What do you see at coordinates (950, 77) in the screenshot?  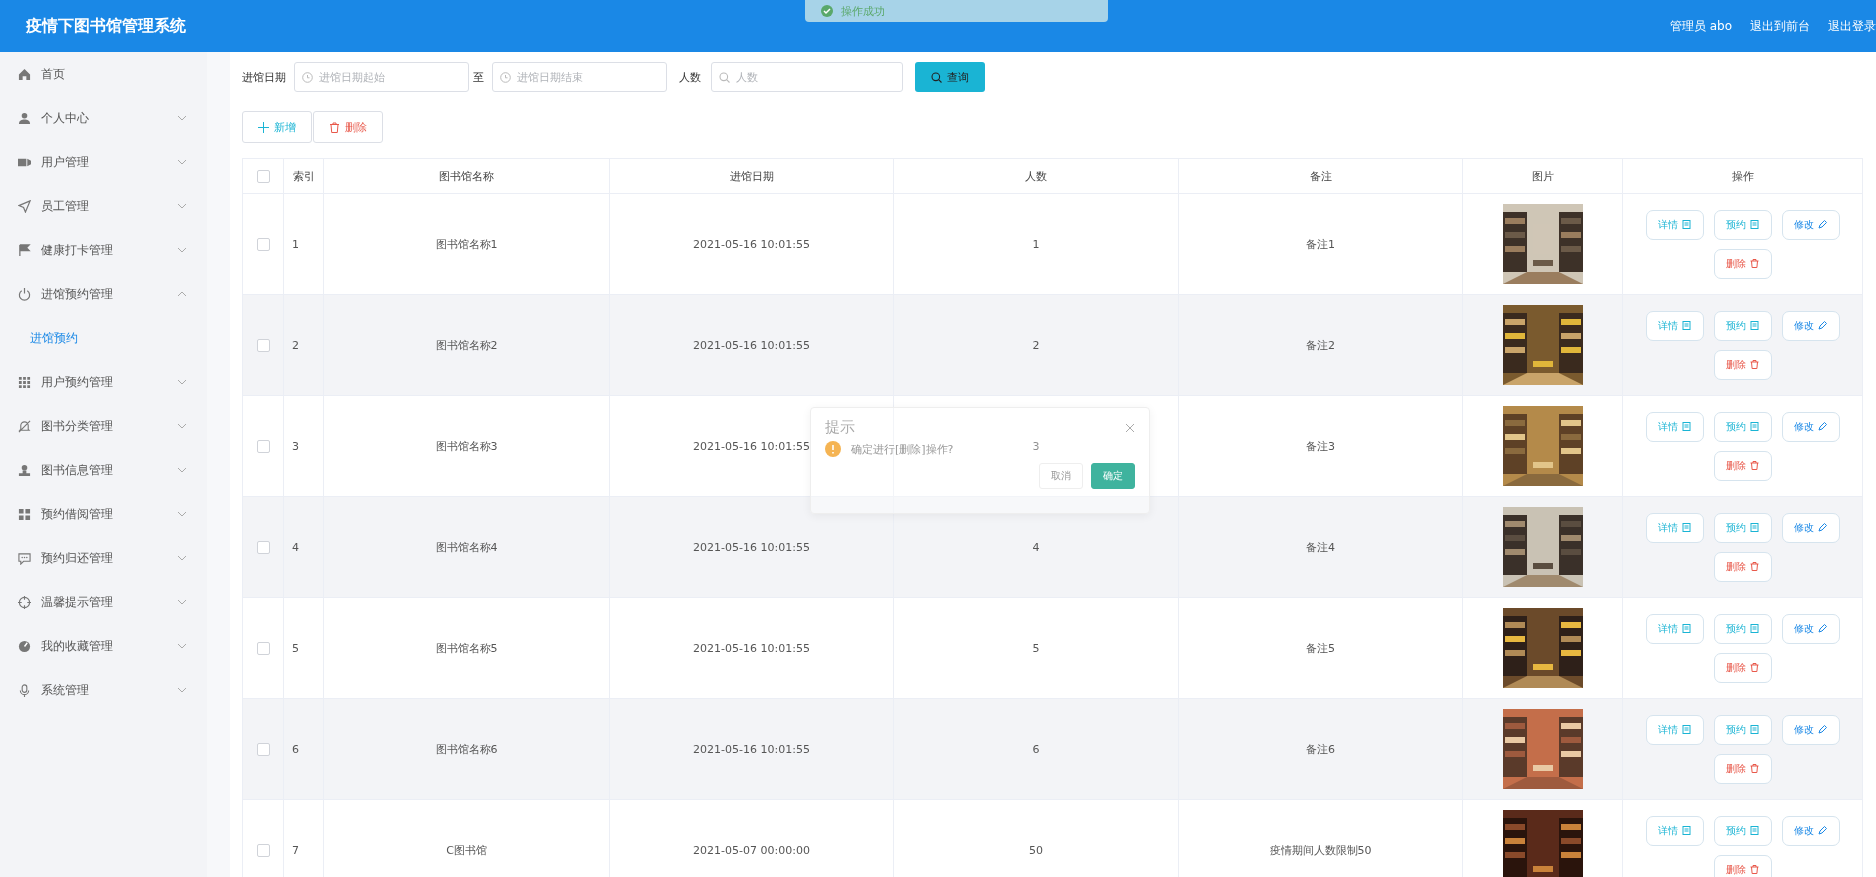 I see `search-button: 查询` at bounding box center [950, 77].